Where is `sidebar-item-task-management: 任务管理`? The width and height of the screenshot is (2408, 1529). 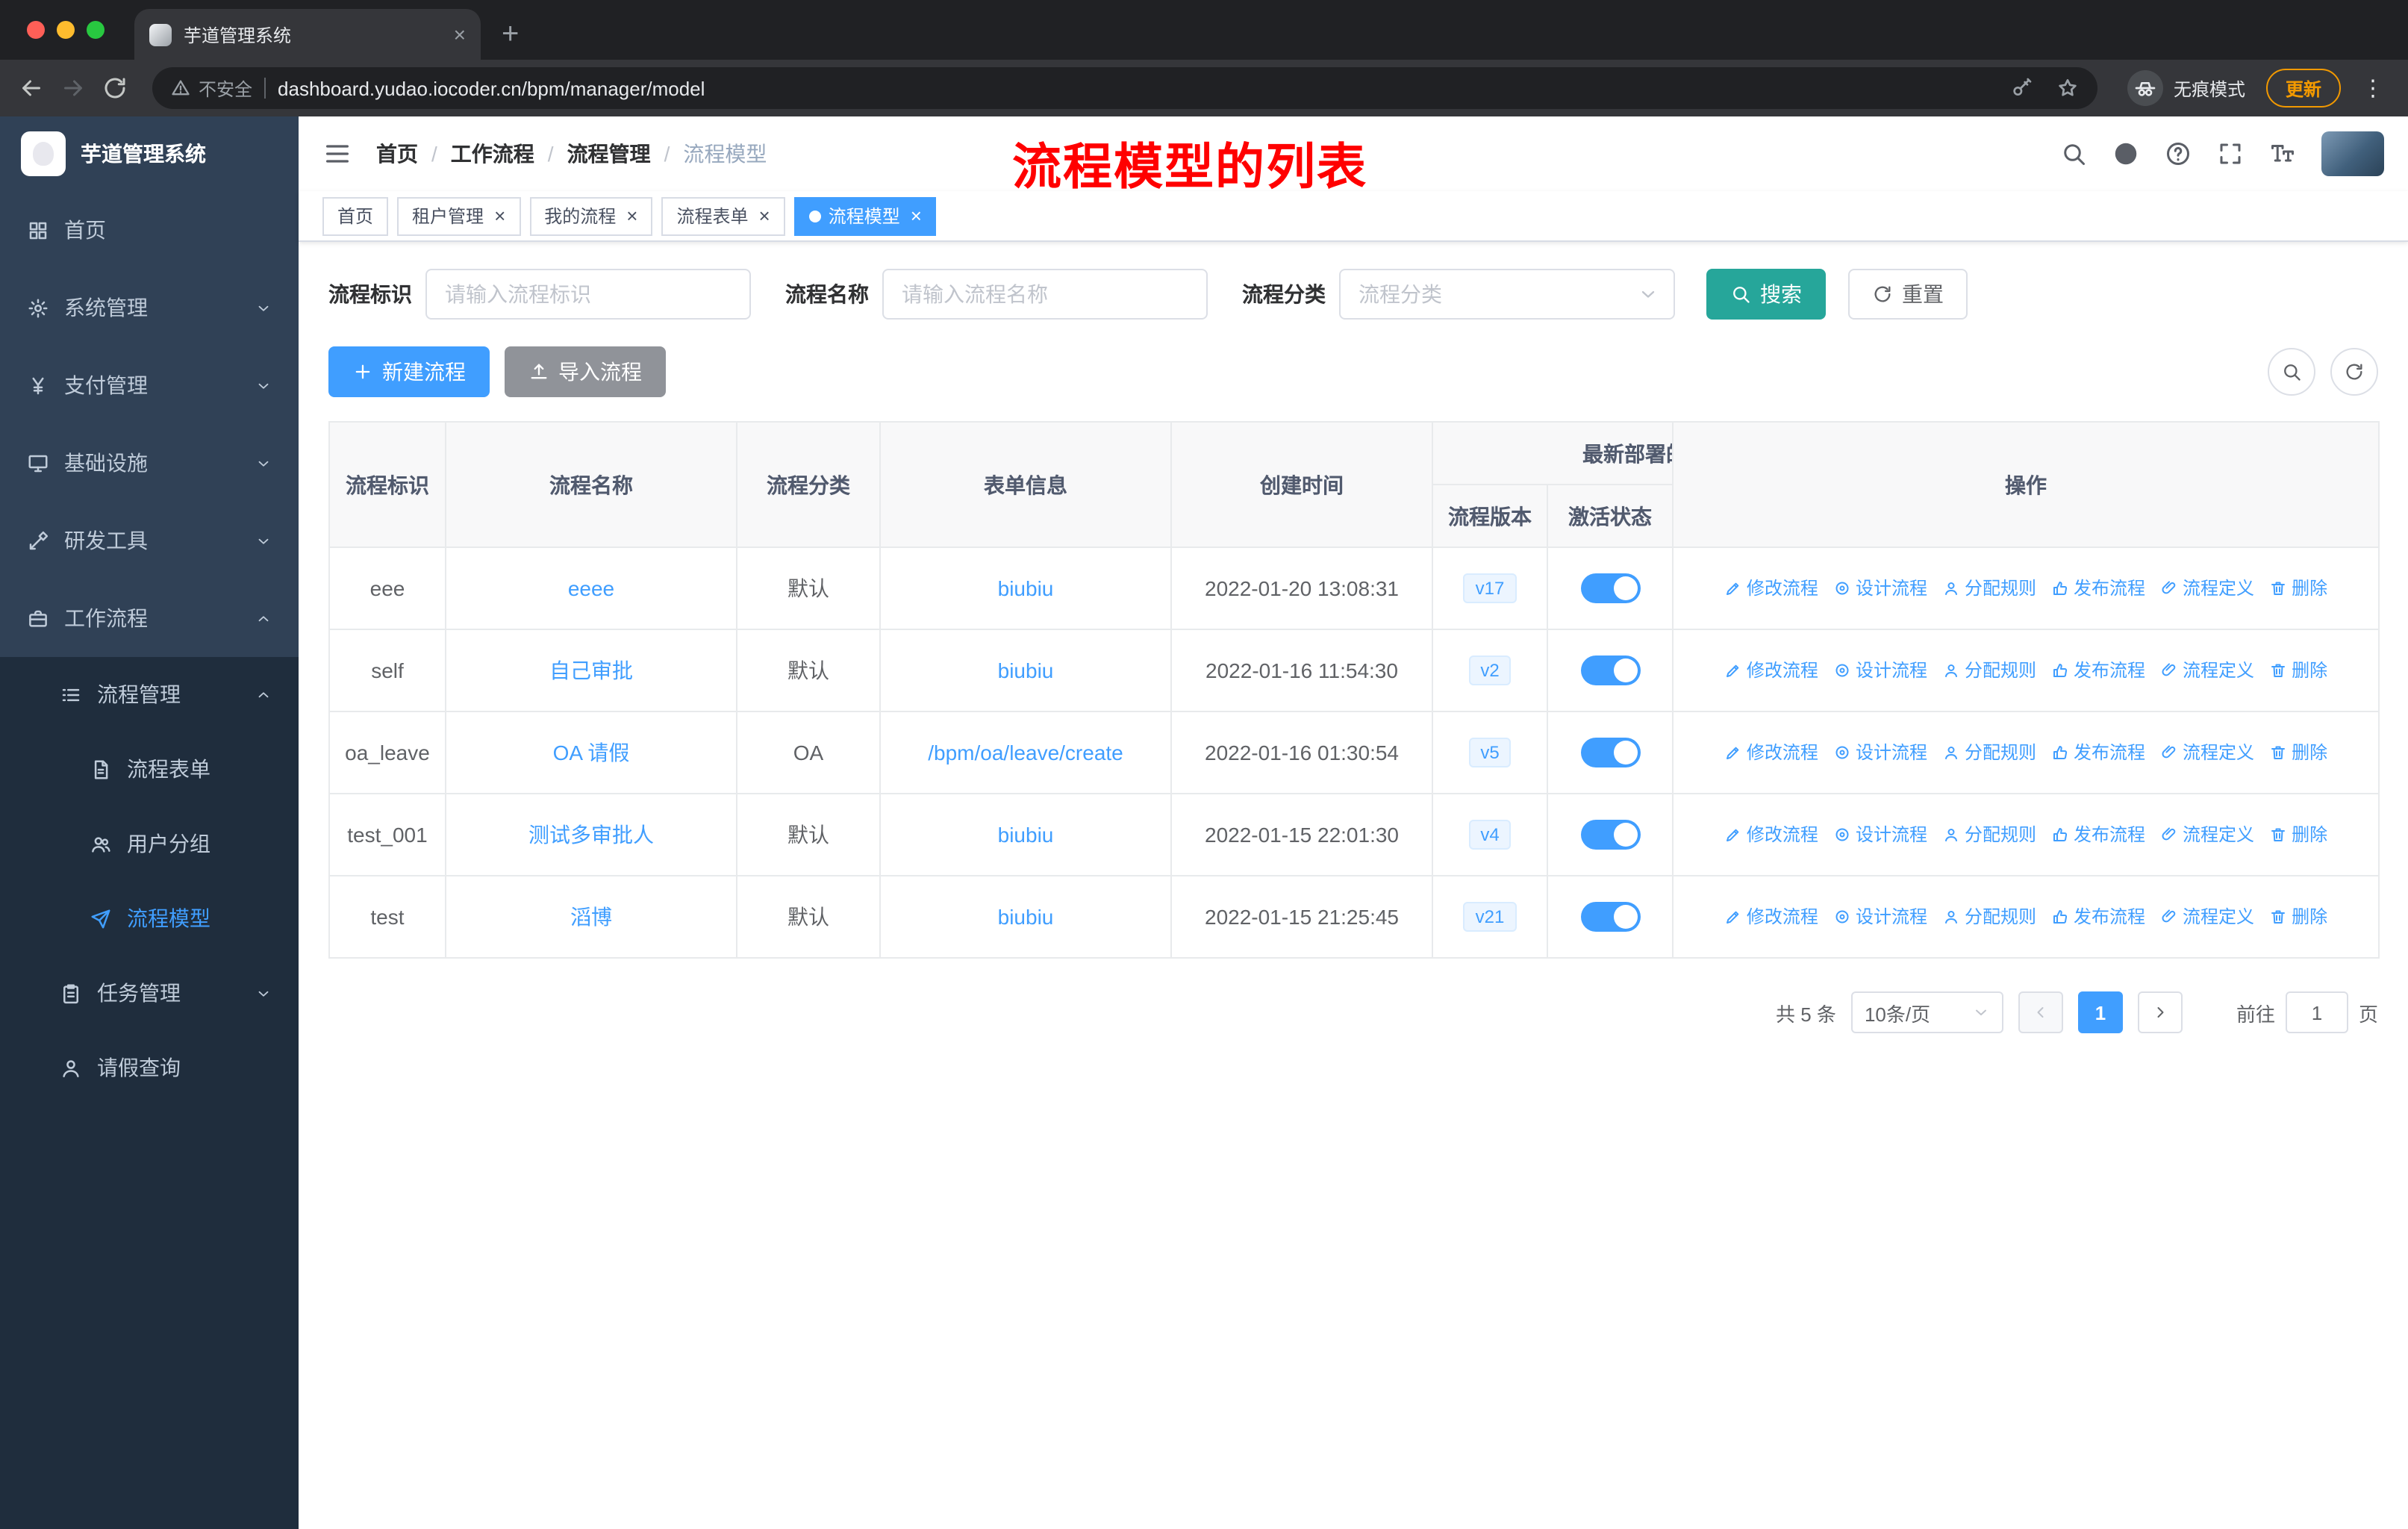 sidebar-item-task-management: 任务管理 is located at coordinates (149, 993).